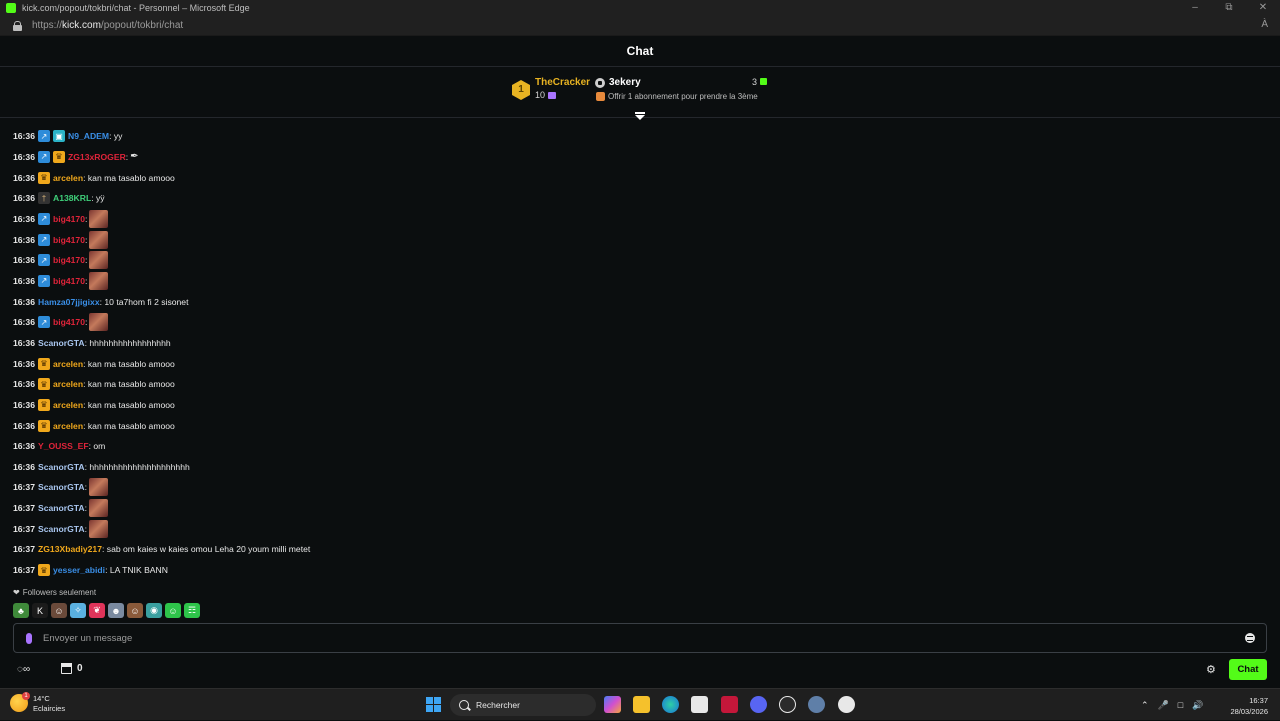 This screenshot has height=721, width=1280. What do you see at coordinates (846, 704) in the screenshot?
I see `media-player-icon` at bounding box center [846, 704].